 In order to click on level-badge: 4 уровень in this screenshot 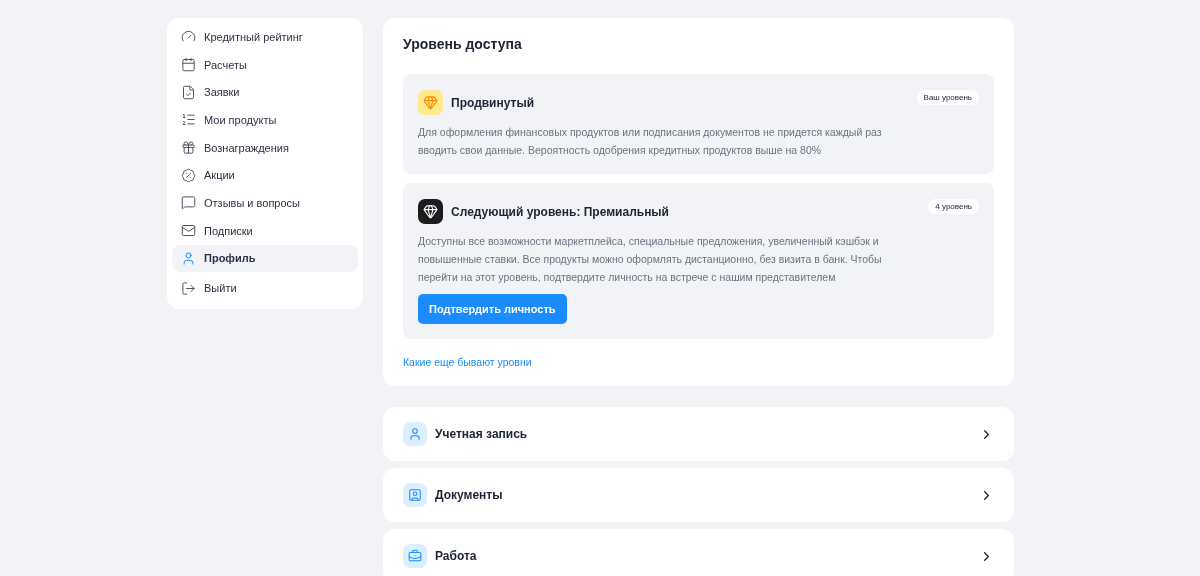, I will do `click(953, 206)`.